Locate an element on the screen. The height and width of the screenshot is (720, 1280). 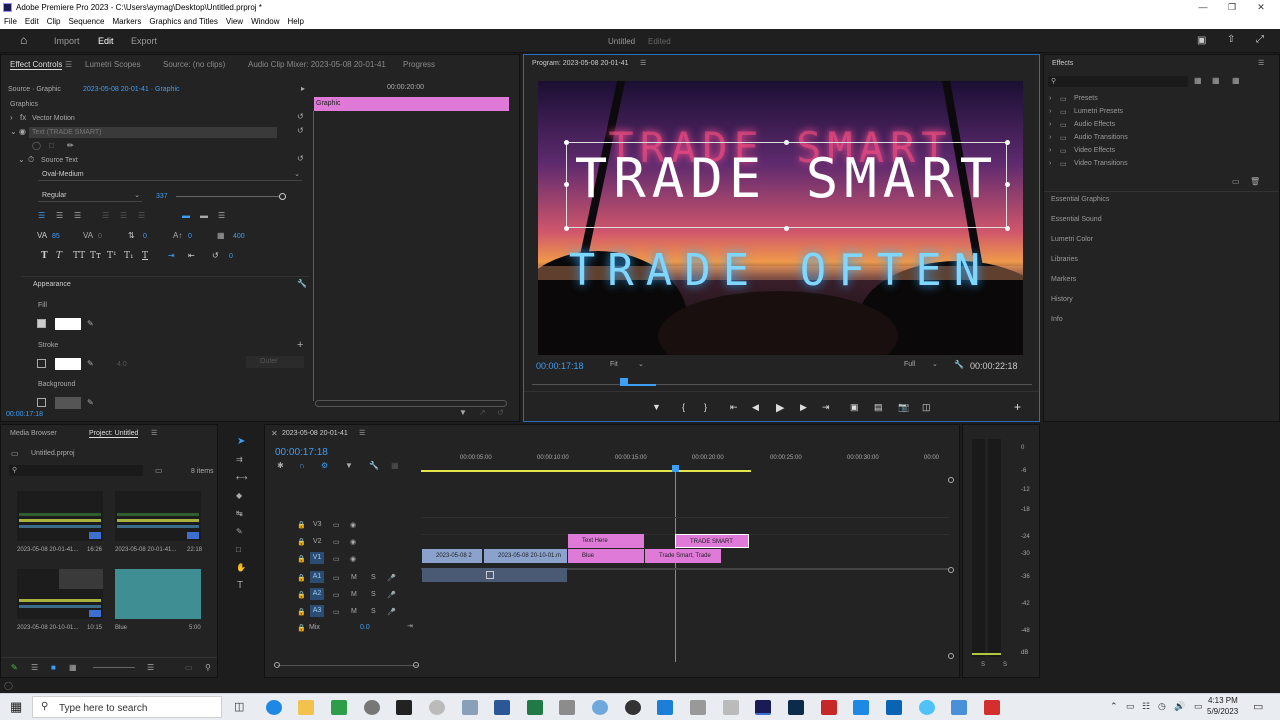
track-label: A2 is located at coordinates (317, 594).